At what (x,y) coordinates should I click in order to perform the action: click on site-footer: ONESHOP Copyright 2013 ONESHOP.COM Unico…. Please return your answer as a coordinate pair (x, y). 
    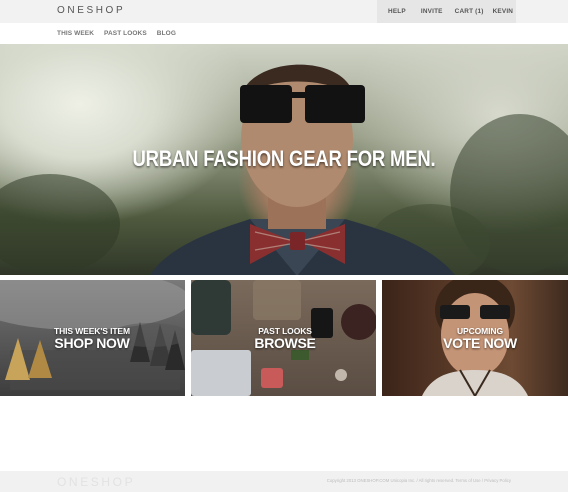
    Looking at the image, I should click on (284, 481).